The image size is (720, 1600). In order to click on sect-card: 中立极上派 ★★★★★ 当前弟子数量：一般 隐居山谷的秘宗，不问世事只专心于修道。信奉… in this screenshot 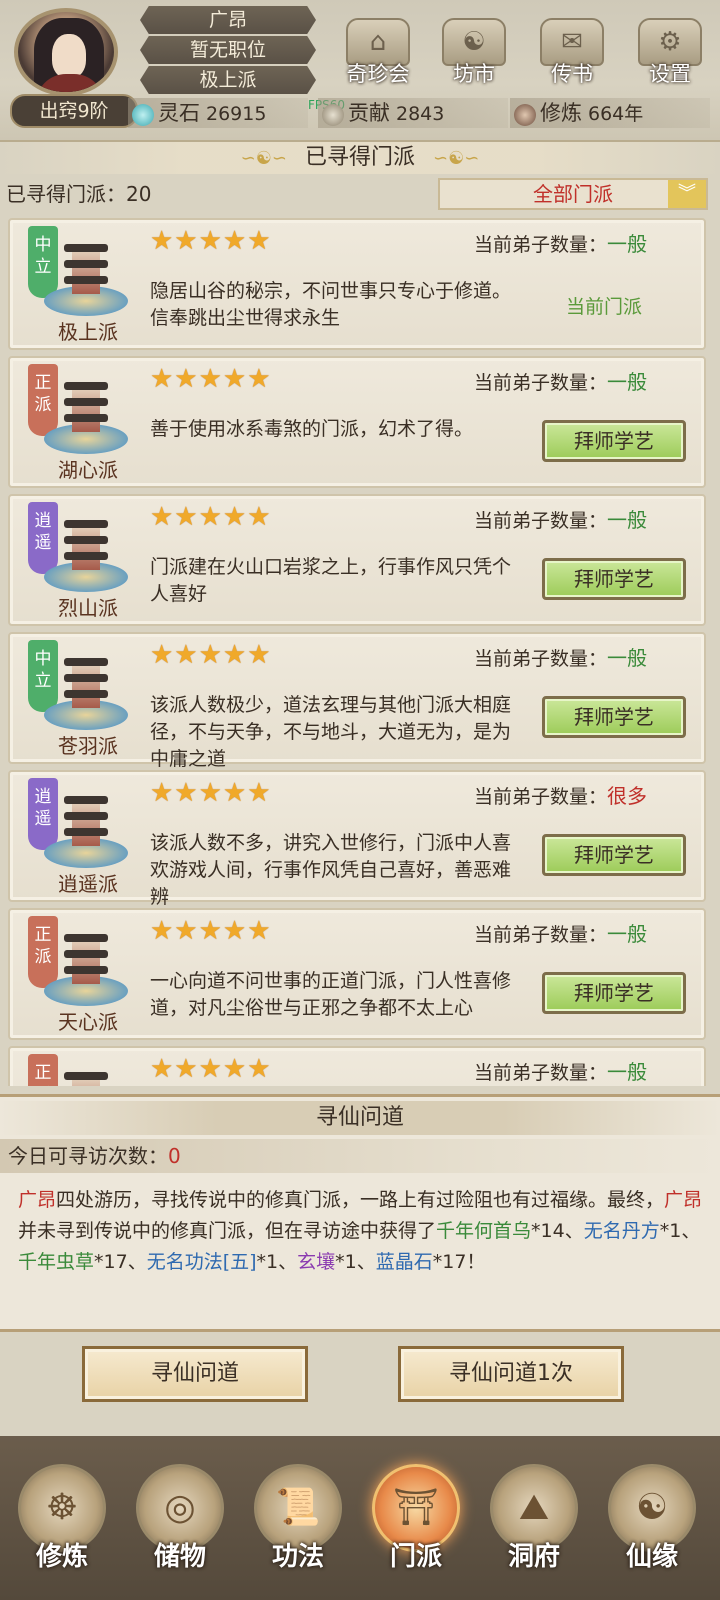, I will do `click(357, 284)`.